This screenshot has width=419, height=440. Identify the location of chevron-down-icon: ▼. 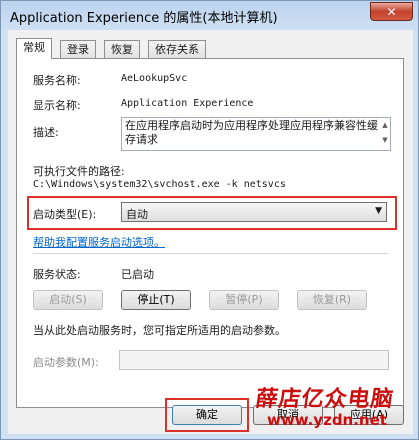
(378, 211).